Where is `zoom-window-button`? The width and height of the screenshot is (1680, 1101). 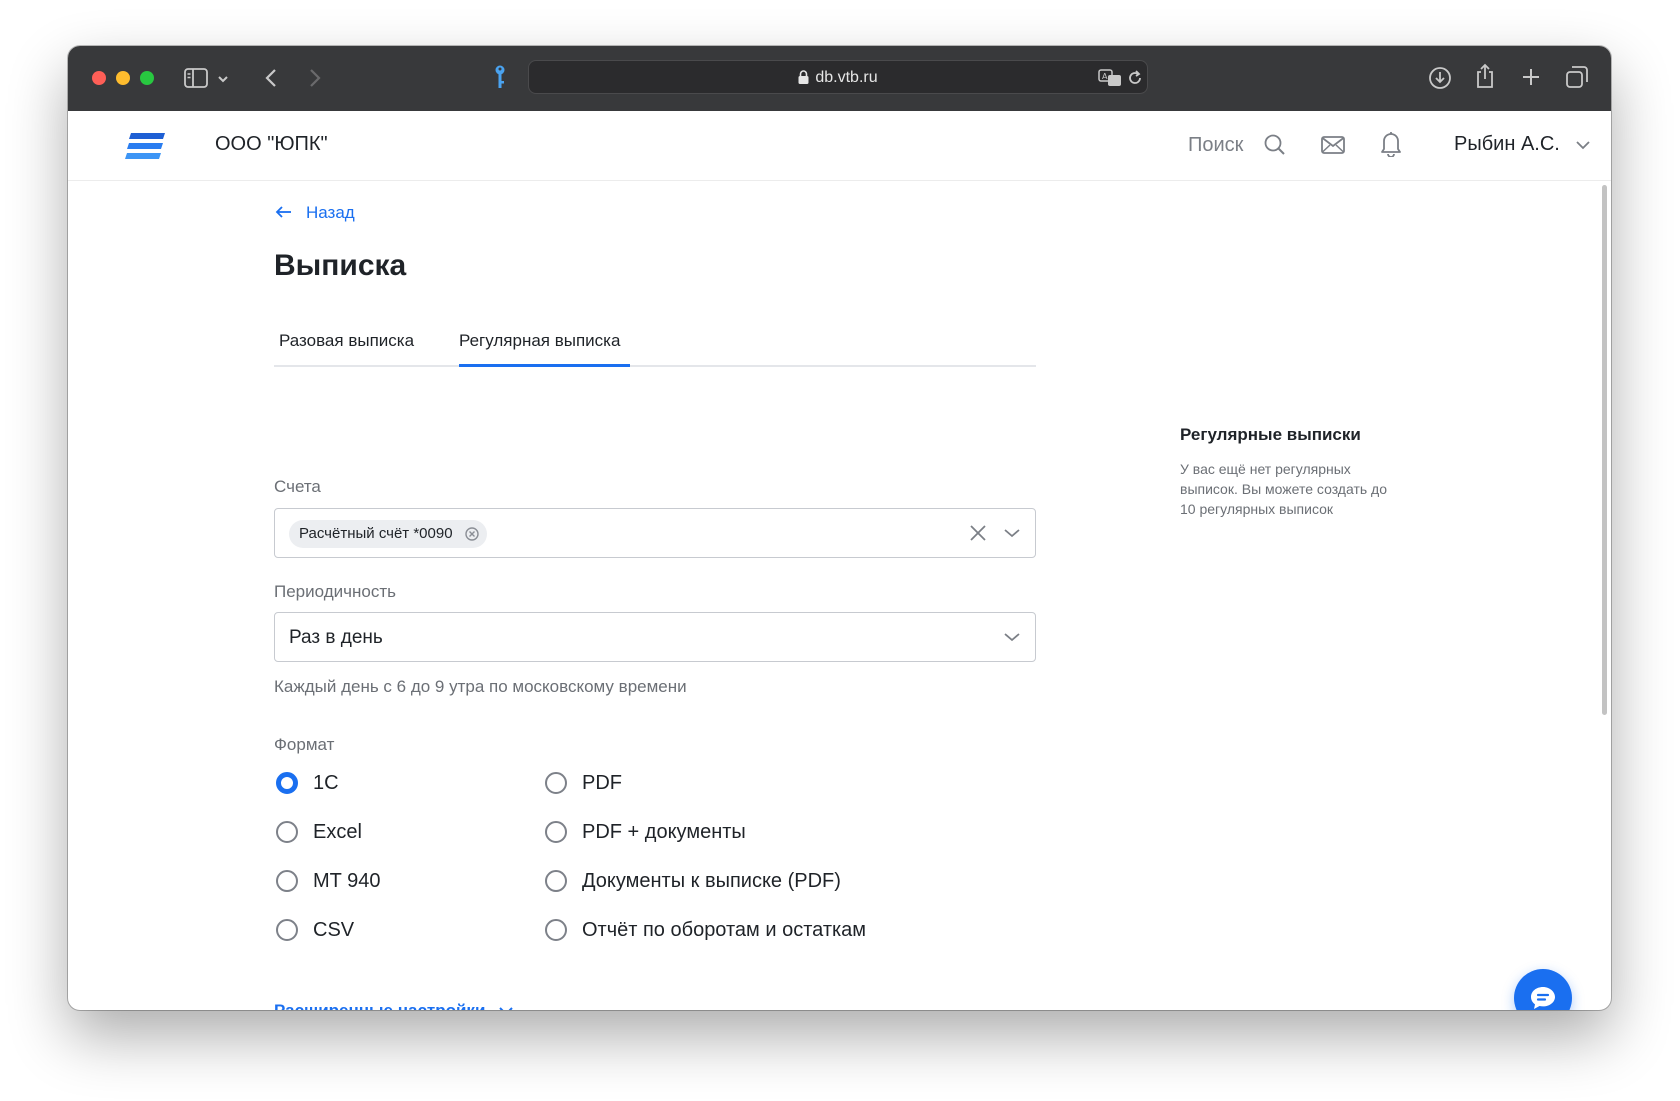
zoom-window-button is located at coordinates (147, 78).